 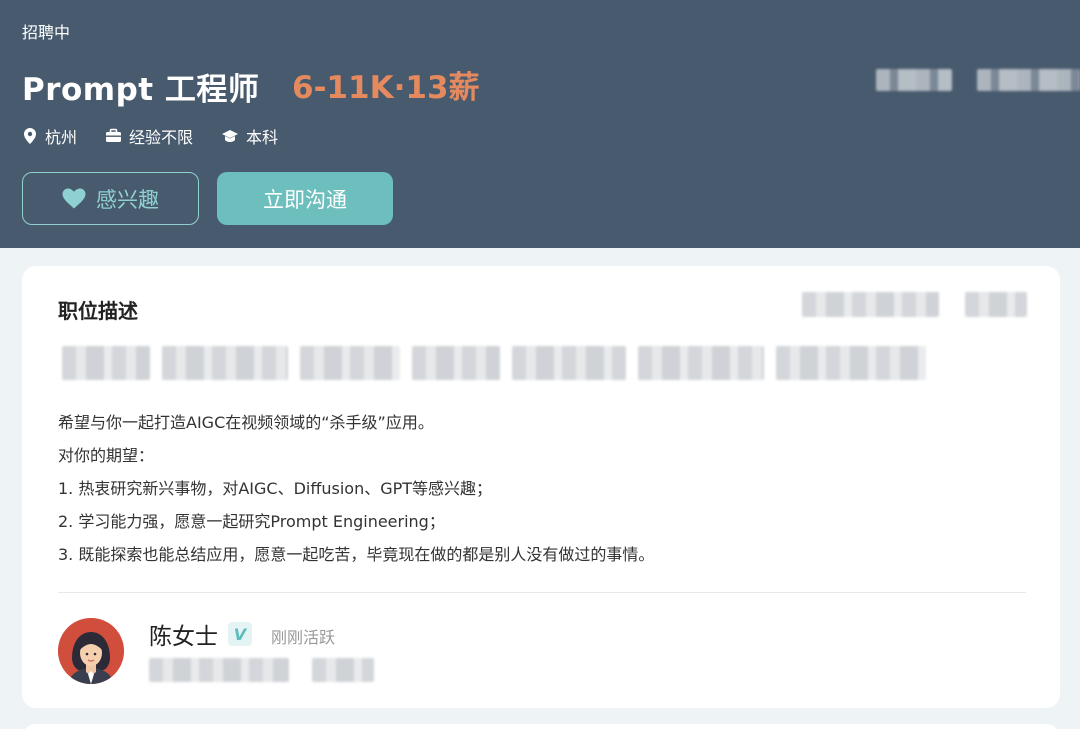 I want to click on redacted-recruiter-info, so click(x=219, y=670).